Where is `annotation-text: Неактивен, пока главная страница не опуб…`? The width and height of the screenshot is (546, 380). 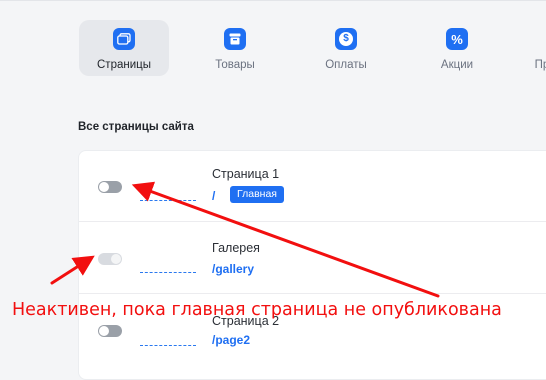
annotation-text: Неактивен, пока главная страница не опуб… is located at coordinates (257, 310).